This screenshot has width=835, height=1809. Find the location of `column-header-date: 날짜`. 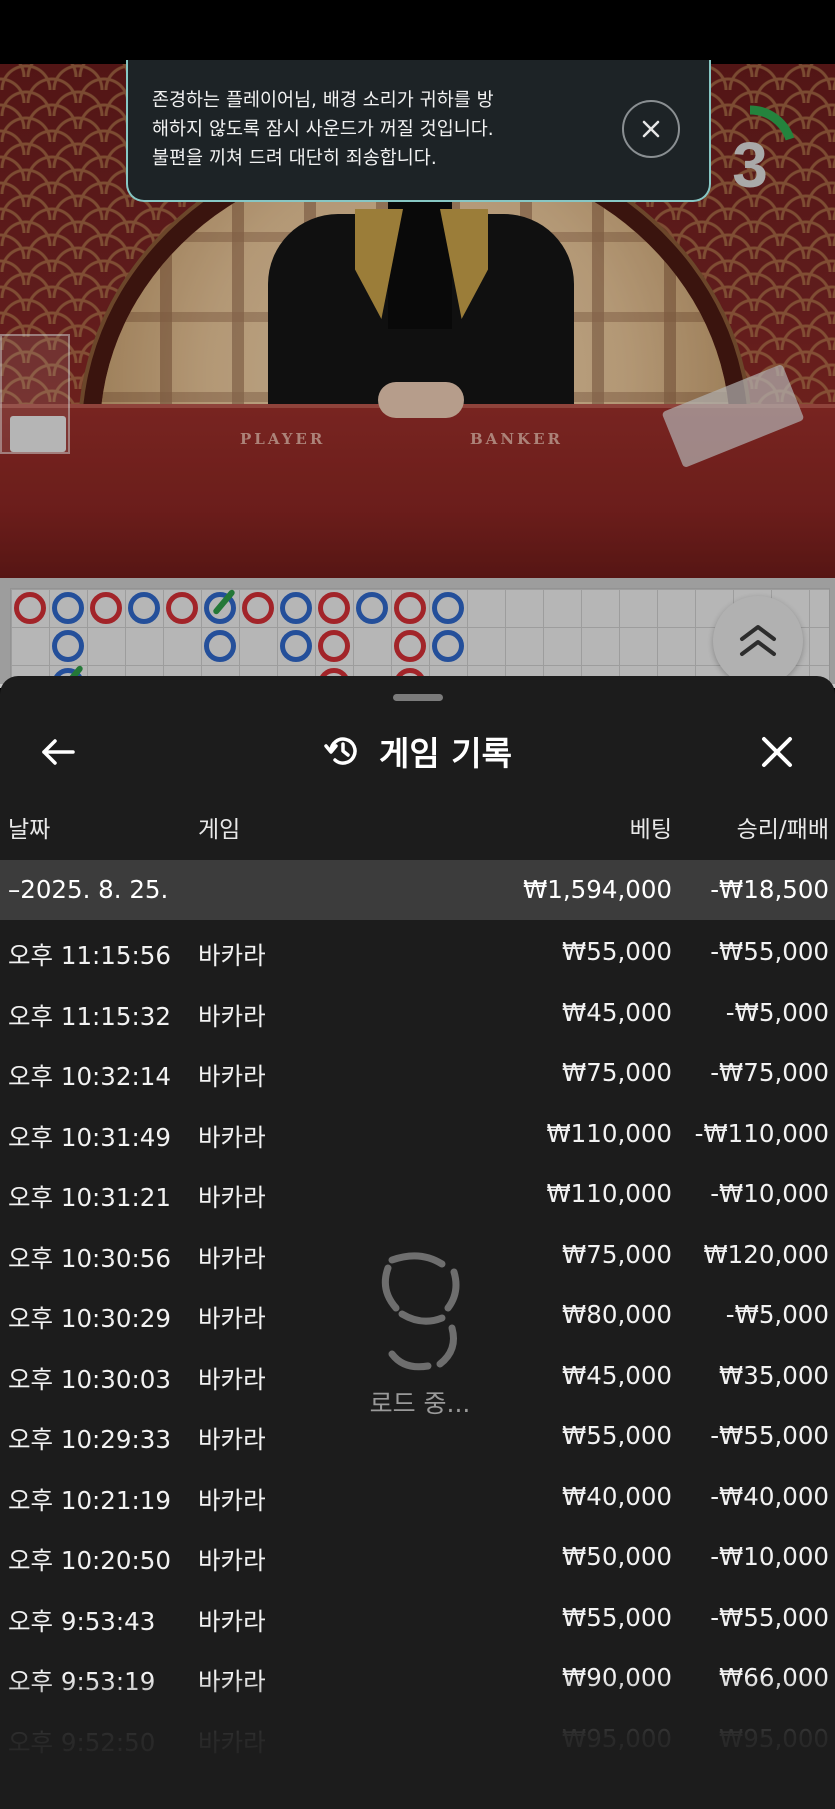

column-header-date: 날짜 is located at coordinates (29, 830).